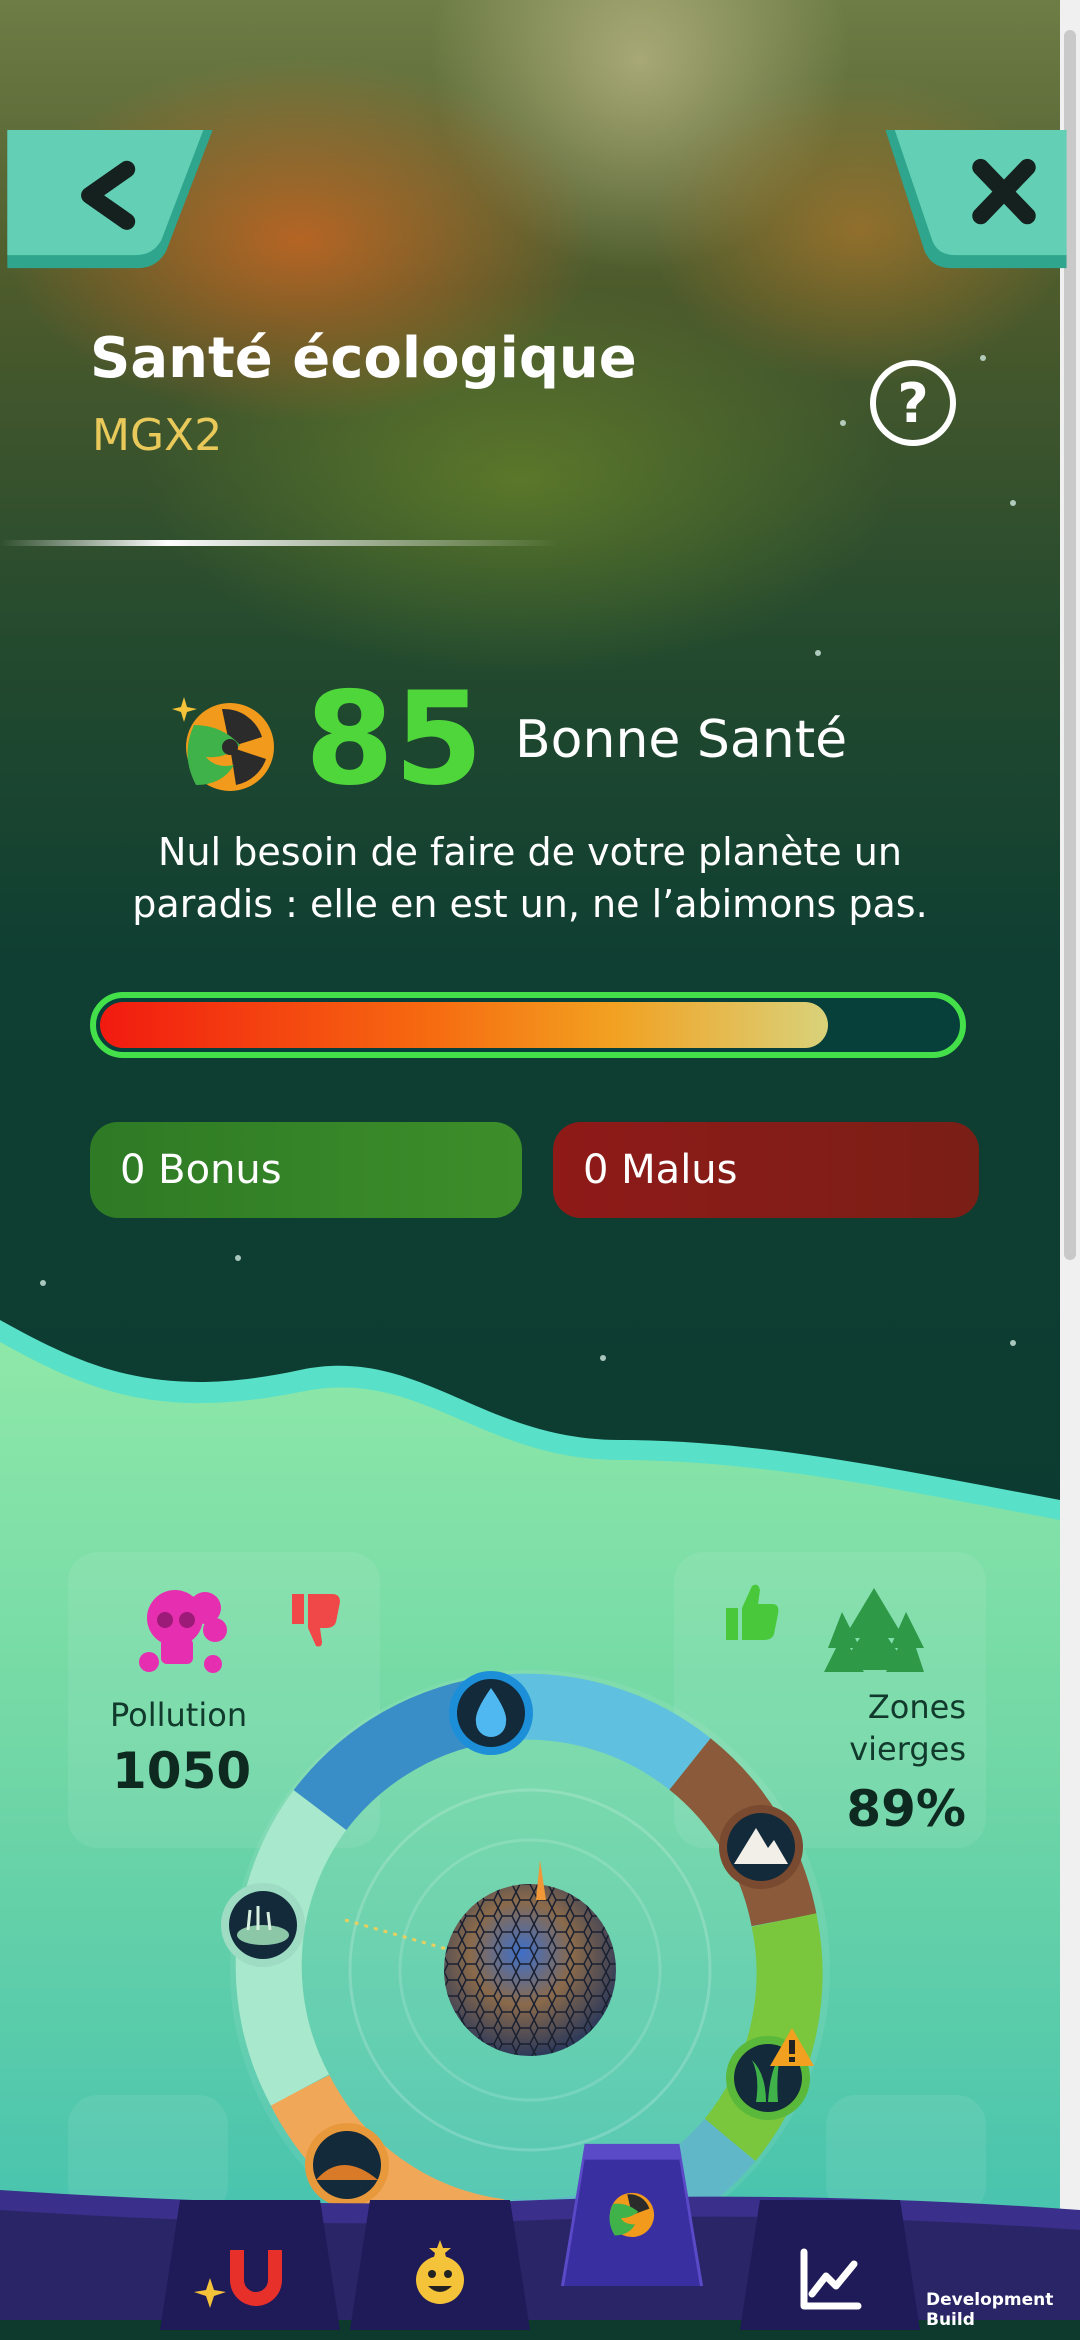 The image size is (1080, 2340). What do you see at coordinates (973, 200) in the screenshot?
I see `close-button` at bounding box center [973, 200].